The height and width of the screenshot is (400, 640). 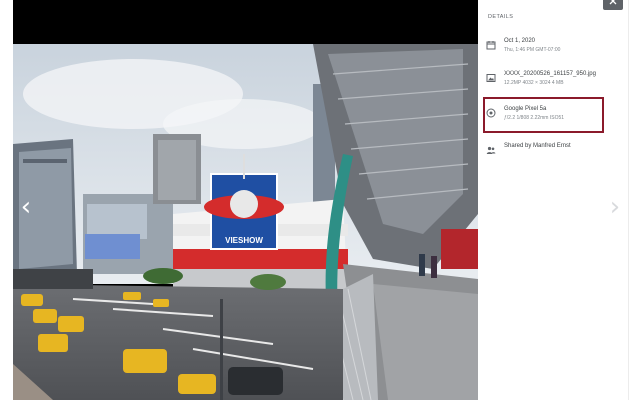 I want to click on camera-info-highlight, so click(x=543, y=115).